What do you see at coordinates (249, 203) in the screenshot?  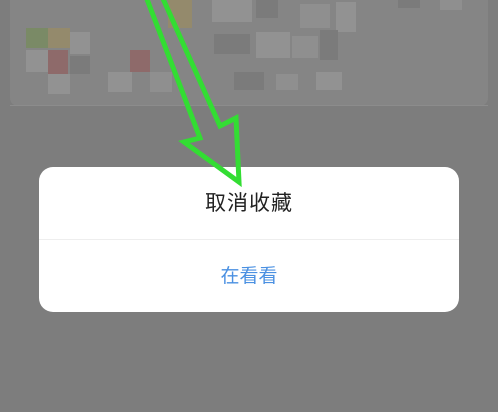 I see `unfavorite-option: 取消收藏` at bounding box center [249, 203].